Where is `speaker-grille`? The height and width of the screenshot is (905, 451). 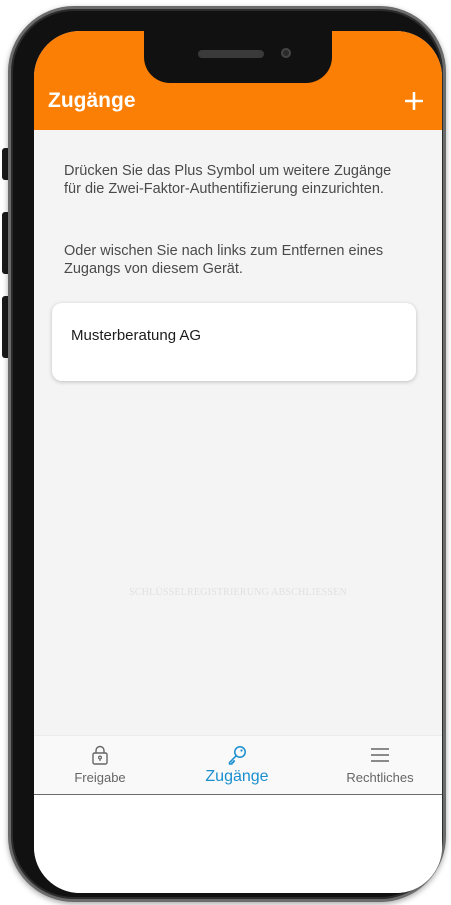 speaker-grille is located at coordinates (231, 54).